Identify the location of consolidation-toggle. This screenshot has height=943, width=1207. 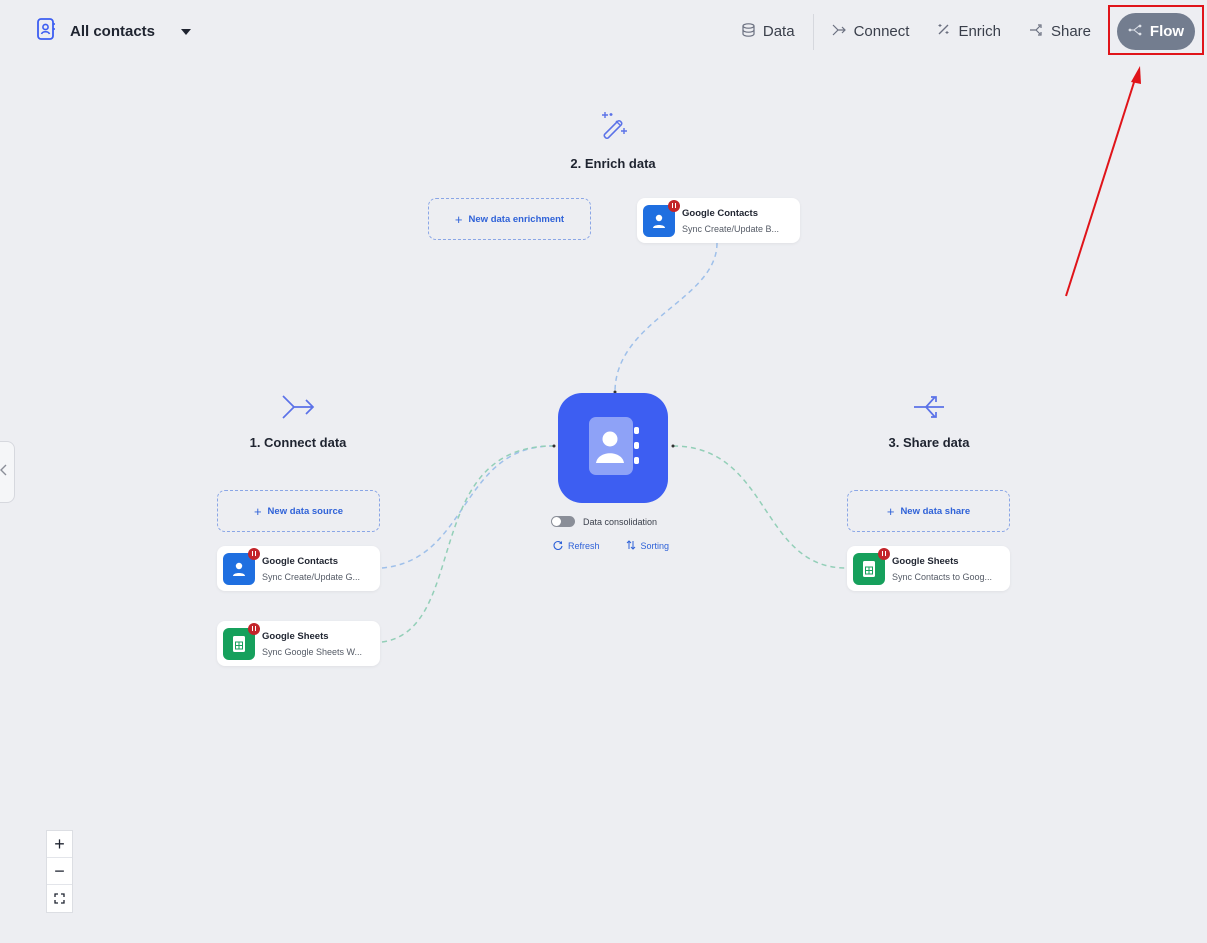
(563, 521).